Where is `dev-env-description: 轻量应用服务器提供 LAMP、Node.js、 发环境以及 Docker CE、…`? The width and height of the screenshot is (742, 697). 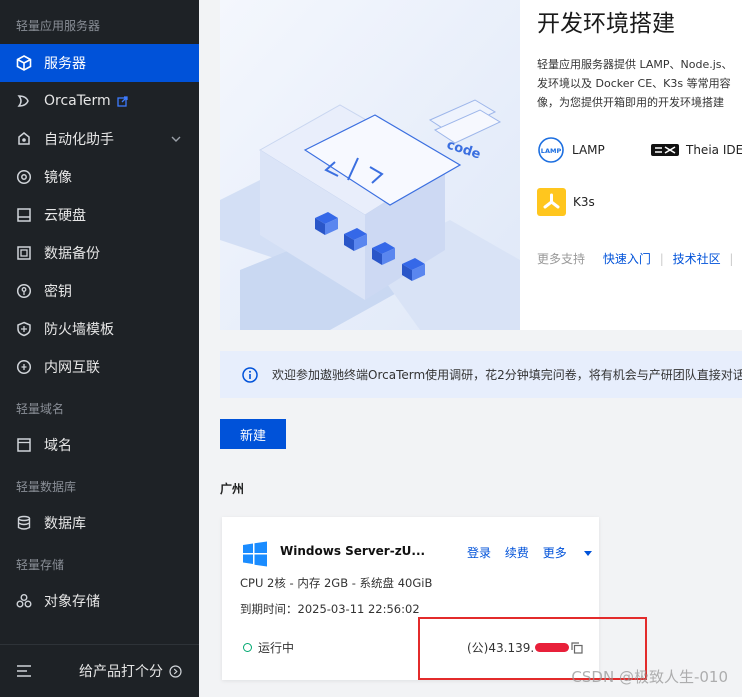
dev-env-description: 轻量应用服务器提供 LAMP、Node.js、 发环境以及 Docker CE、… is located at coordinates (639, 83).